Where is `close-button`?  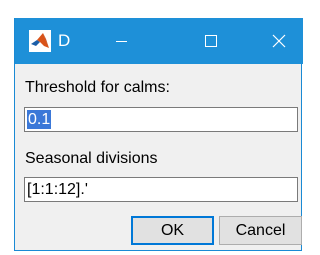 close-button is located at coordinates (279, 41).